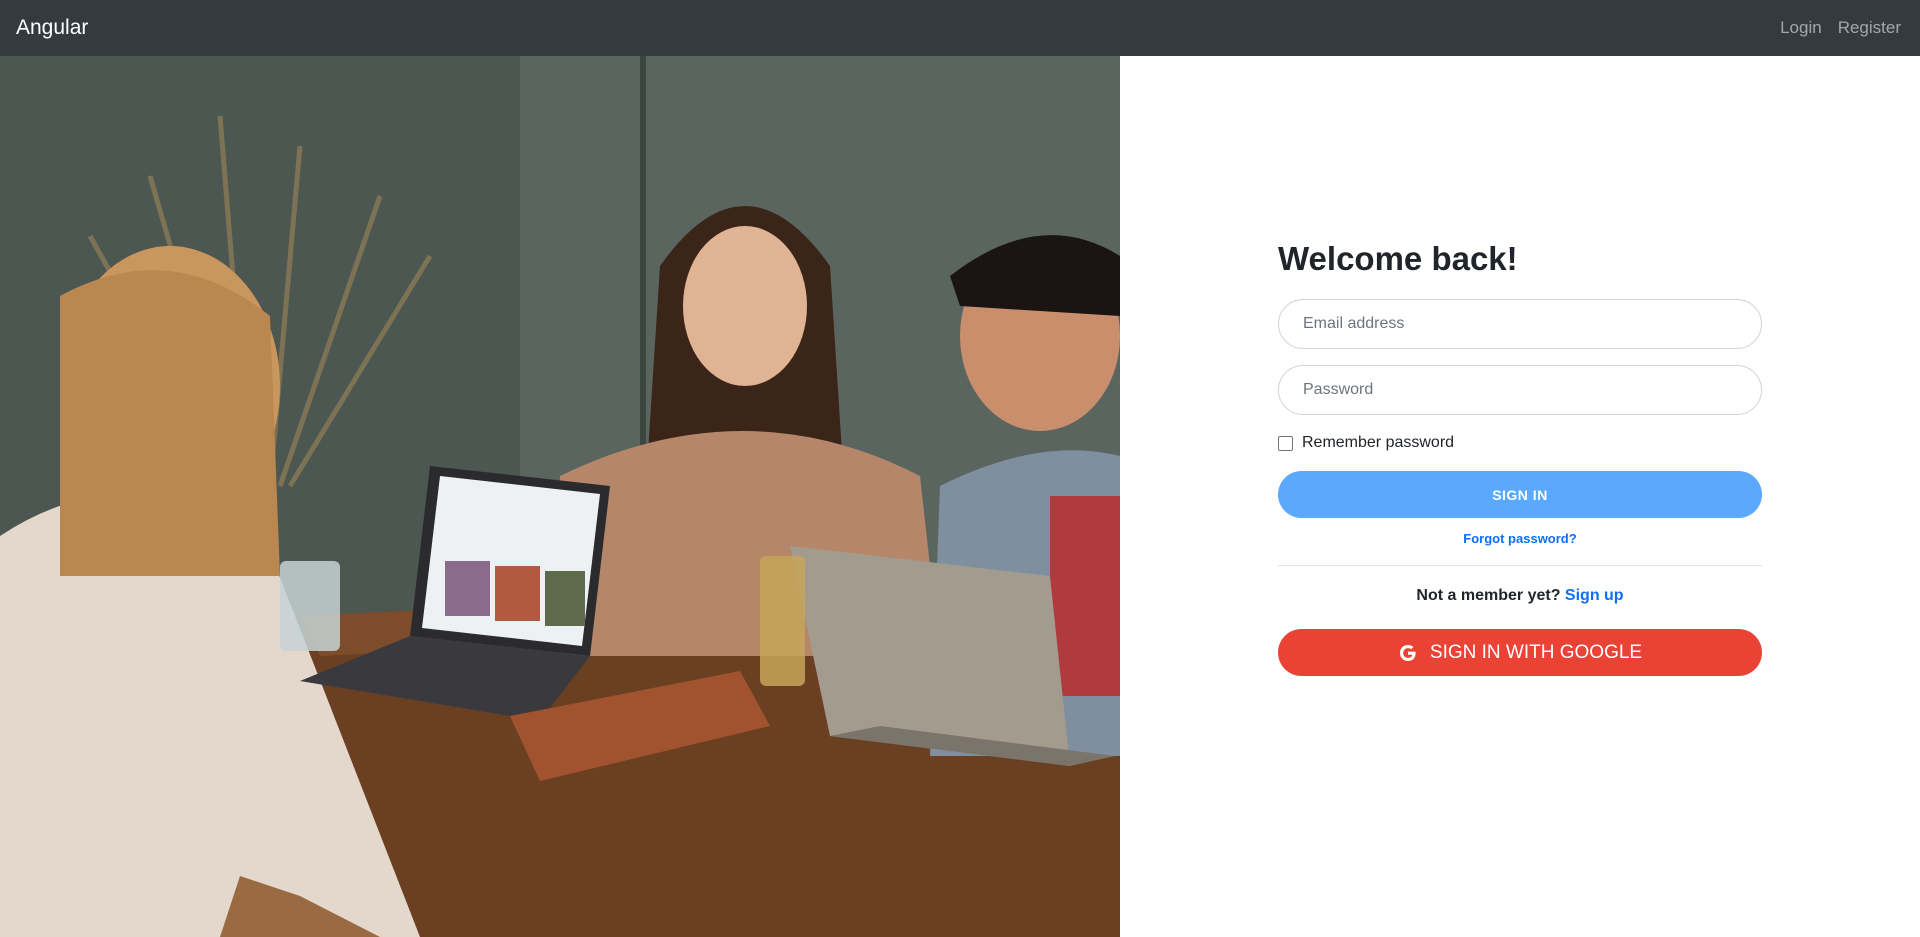 Image resolution: width=1920 pixels, height=937 pixels. Describe the element at coordinates (1594, 595) in the screenshot. I see `sign-up-link: Sign up` at that location.